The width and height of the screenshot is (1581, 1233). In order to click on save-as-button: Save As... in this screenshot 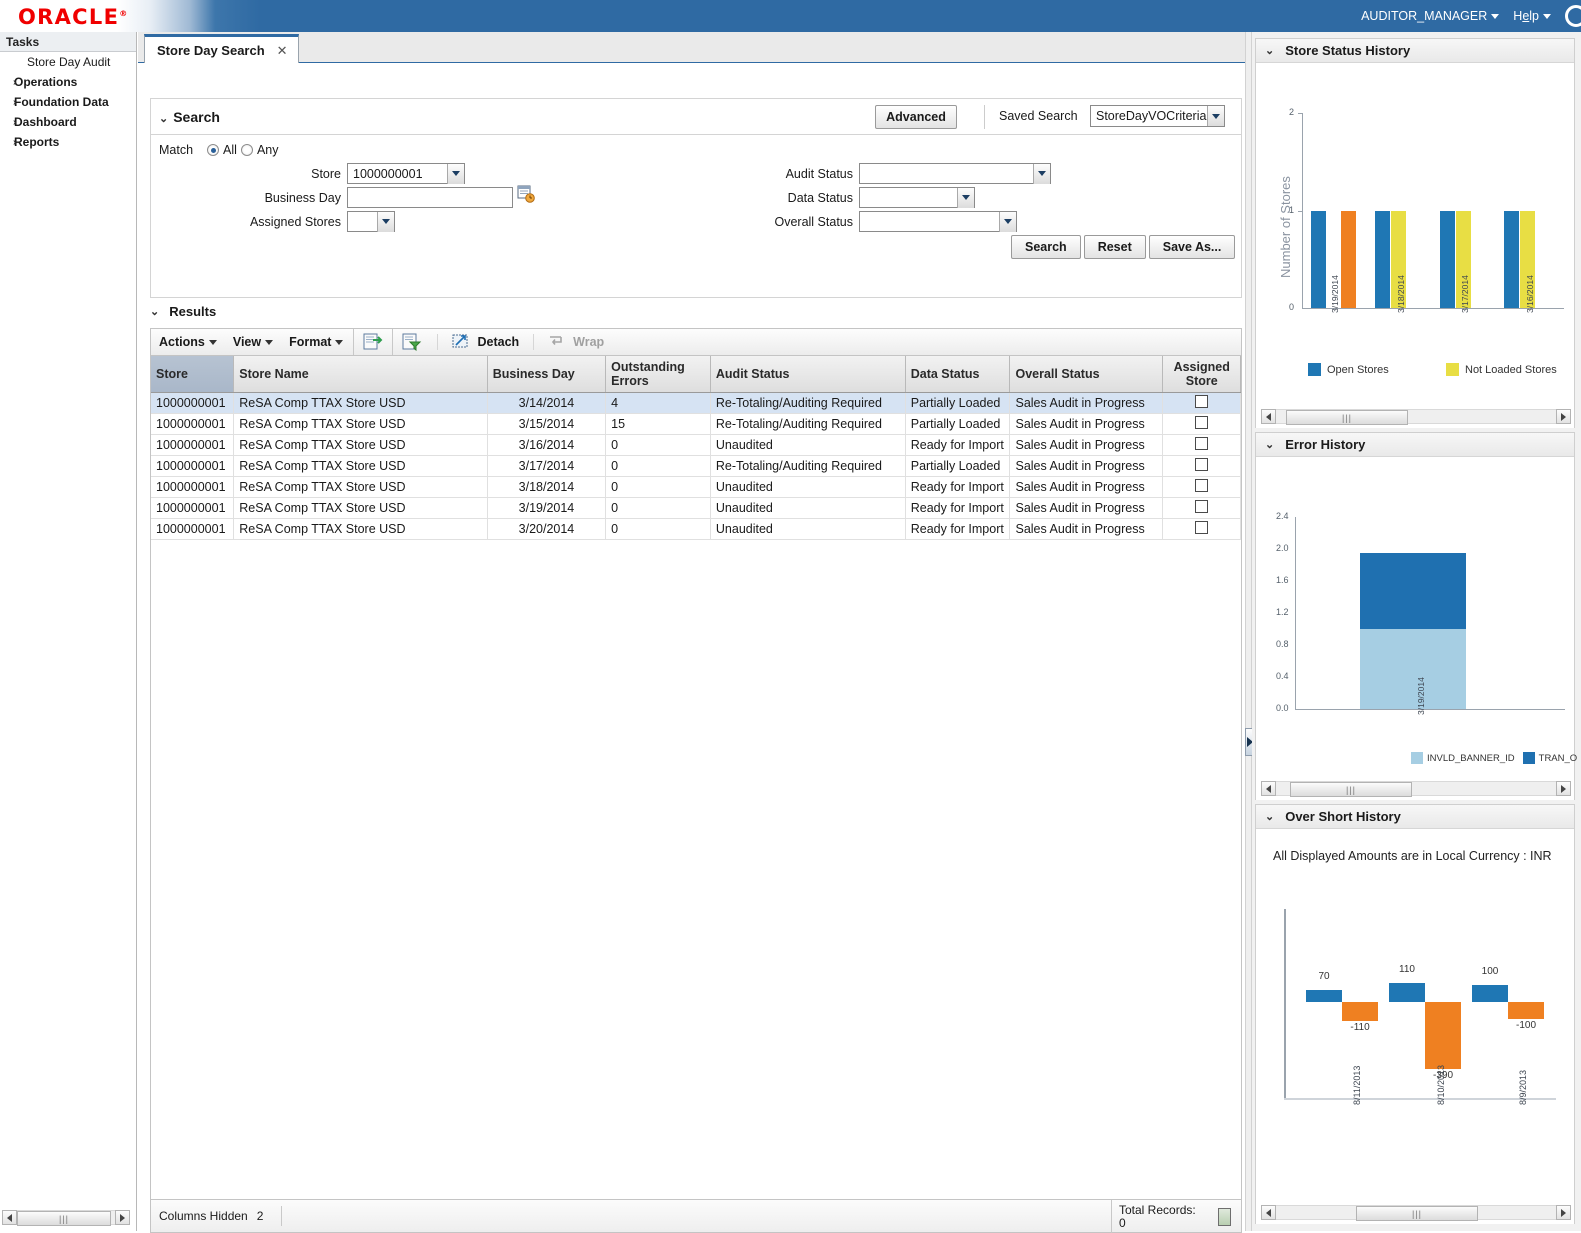, I will do `click(1192, 247)`.